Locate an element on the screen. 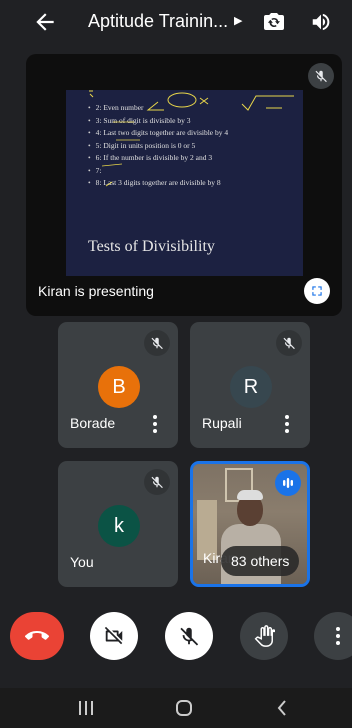 The width and height of the screenshot is (352, 728). active-speaker-tile: Kiran 83 others is located at coordinates (250, 524).